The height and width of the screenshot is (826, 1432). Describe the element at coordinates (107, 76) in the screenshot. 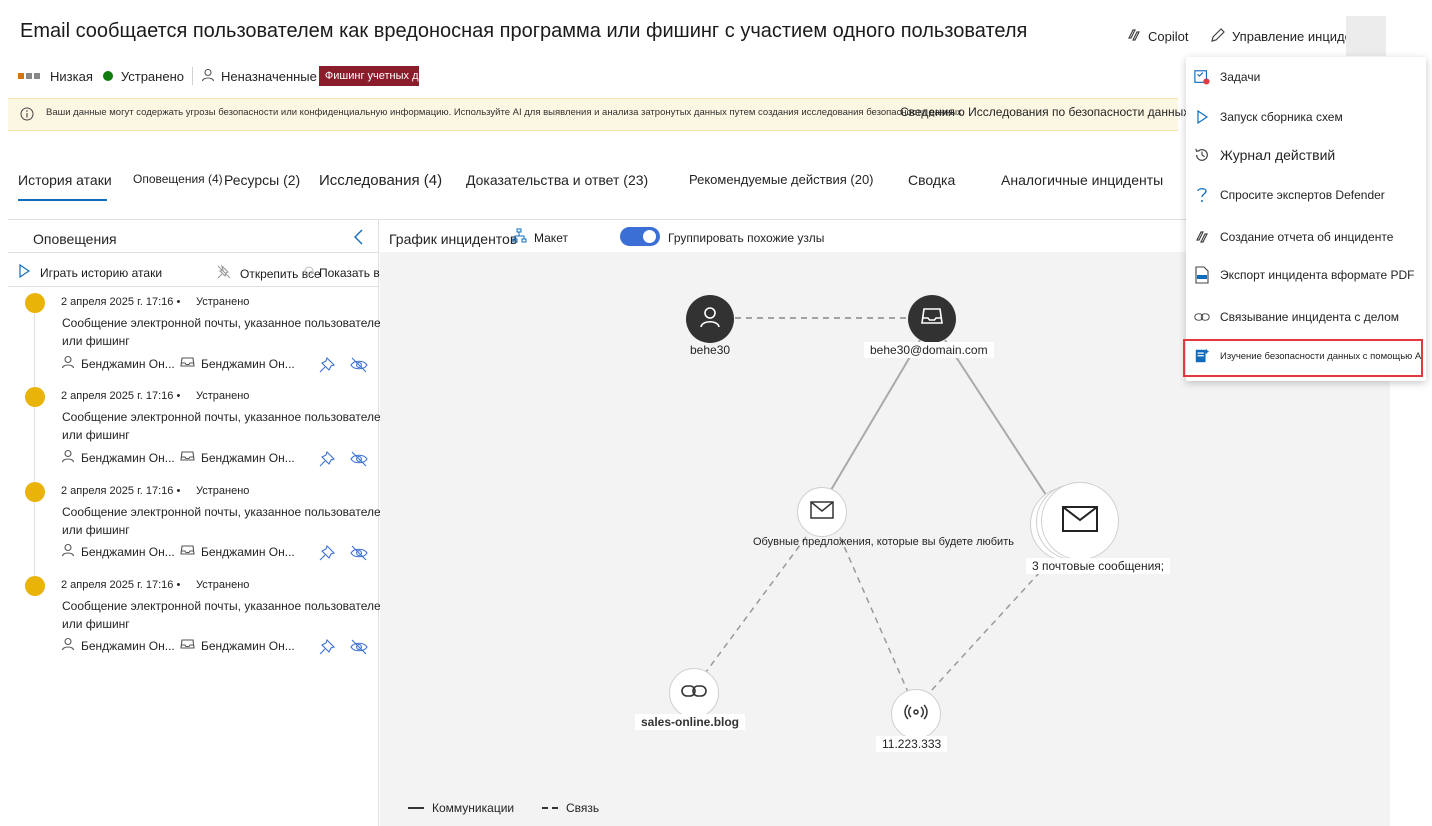

I see `status-dot-icon` at that location.